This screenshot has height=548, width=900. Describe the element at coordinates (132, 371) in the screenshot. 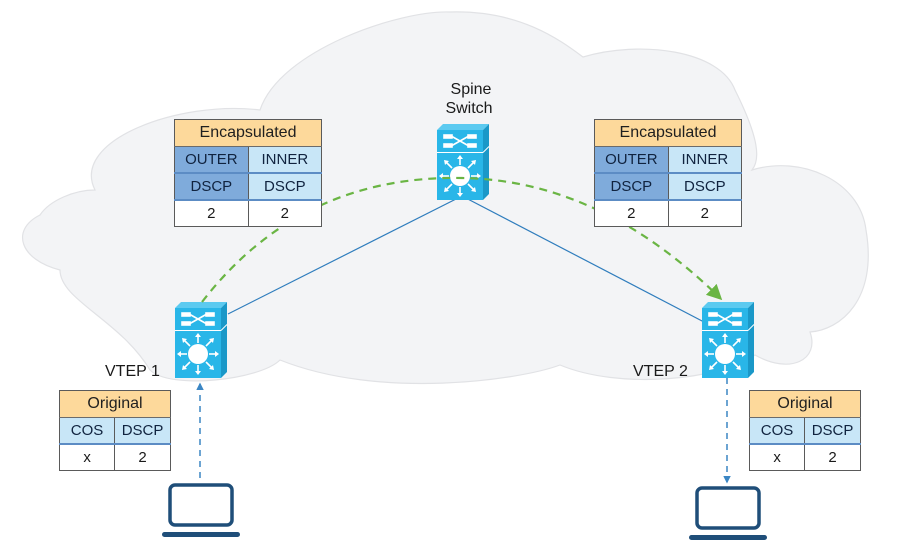

I see `vtep1-label: VTEP 1` at that location.